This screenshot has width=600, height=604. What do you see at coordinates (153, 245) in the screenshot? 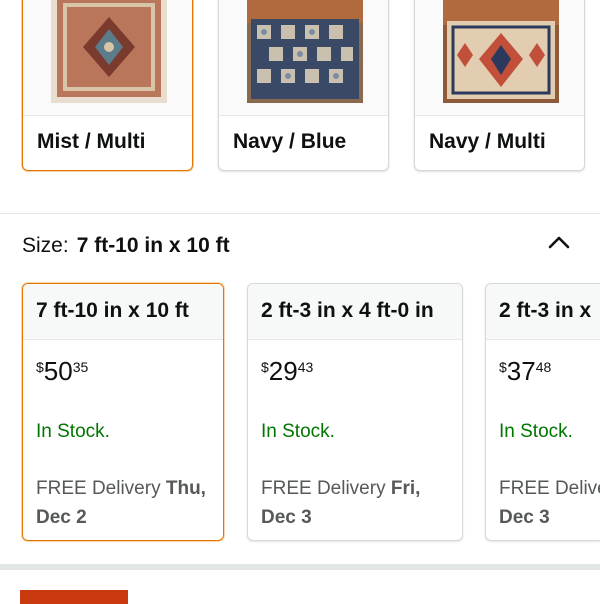
I see `selected-size-value: 7 ft-10 in x 10 ft` at bounding box center [153, 245].